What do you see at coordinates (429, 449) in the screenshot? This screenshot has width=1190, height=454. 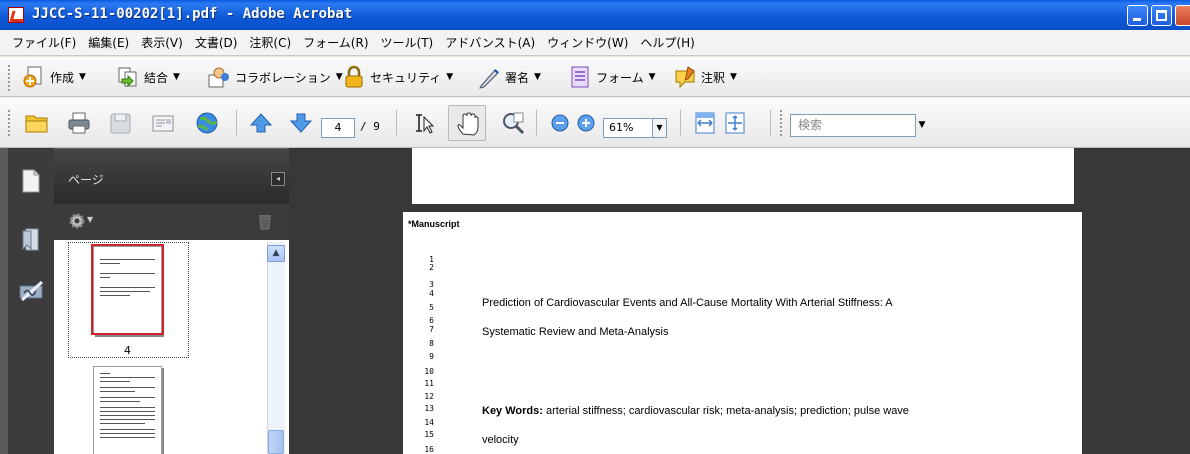 I see `line-number: 16` at bounding box center [429, 449].